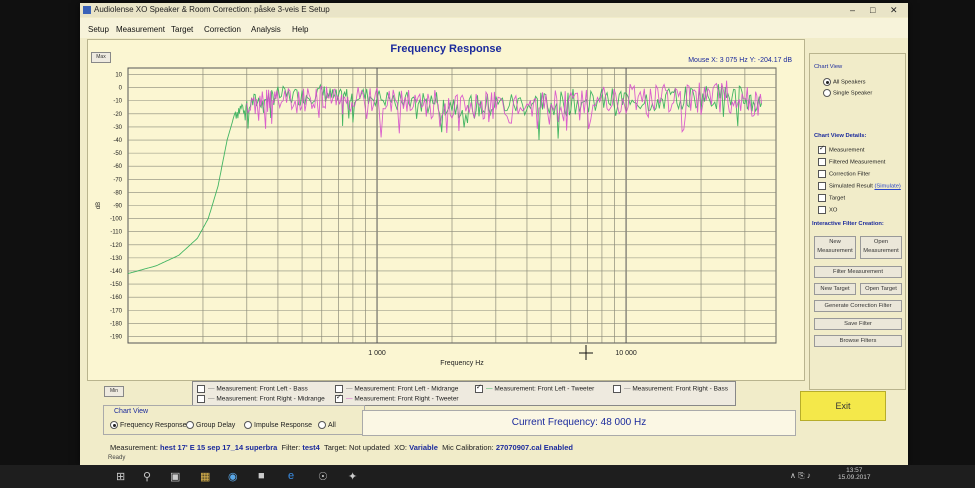 This screenshot has height=488, width=975. I want to click on clock: 13:57 15.09.2017, so click(854, 474).